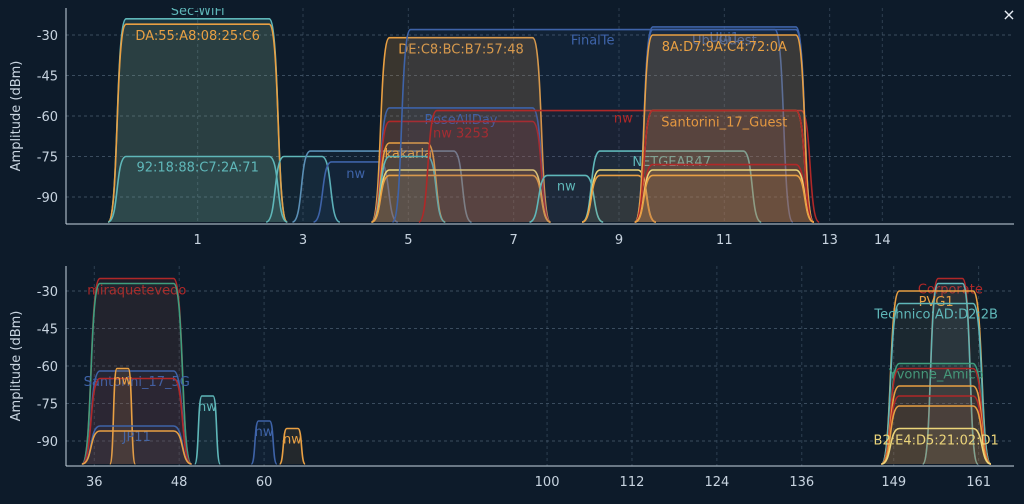 The image size is (1024, 504). What do you see at coordinates (179, 482) in the screenshot?
I see `band-5g-x-tick-label: 48` at bounding box center [179, 482].